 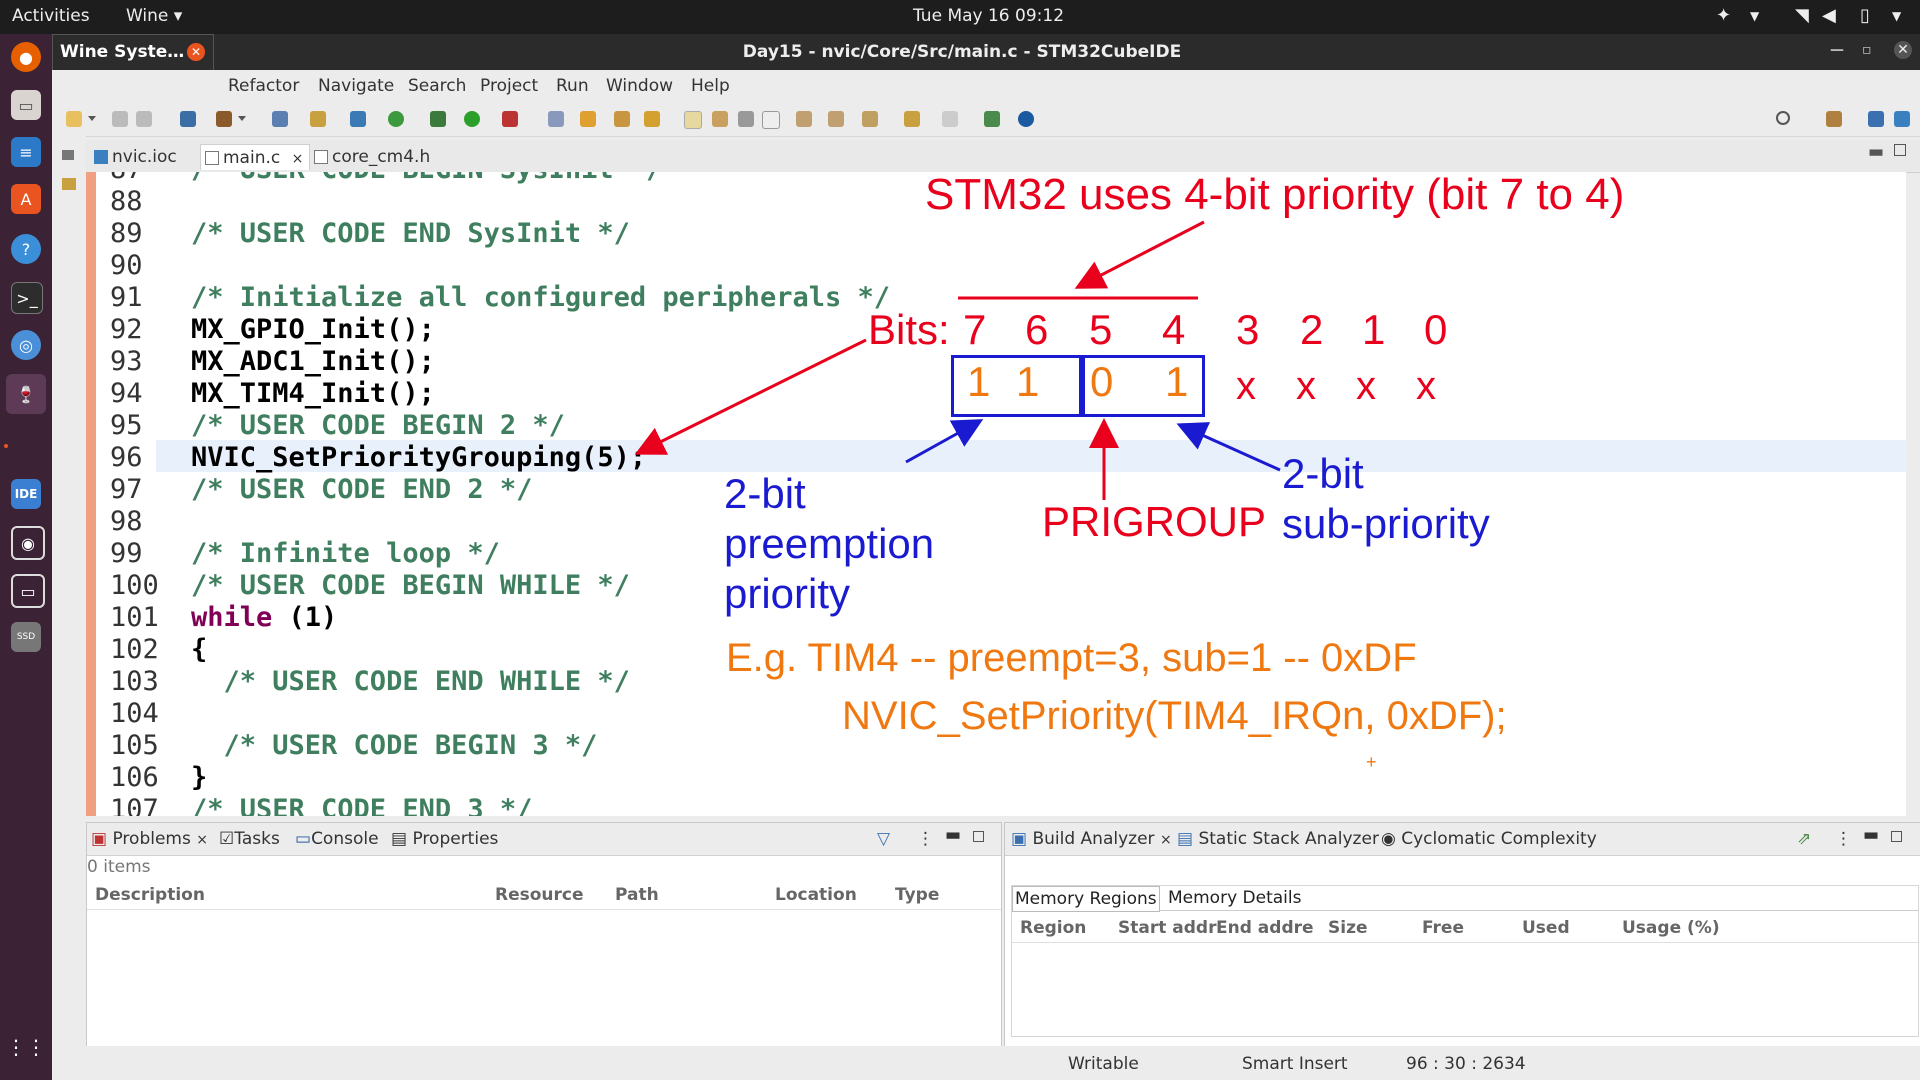 I want to click on tab-tasks: ☑Tasks, so click(x=249, y=839).